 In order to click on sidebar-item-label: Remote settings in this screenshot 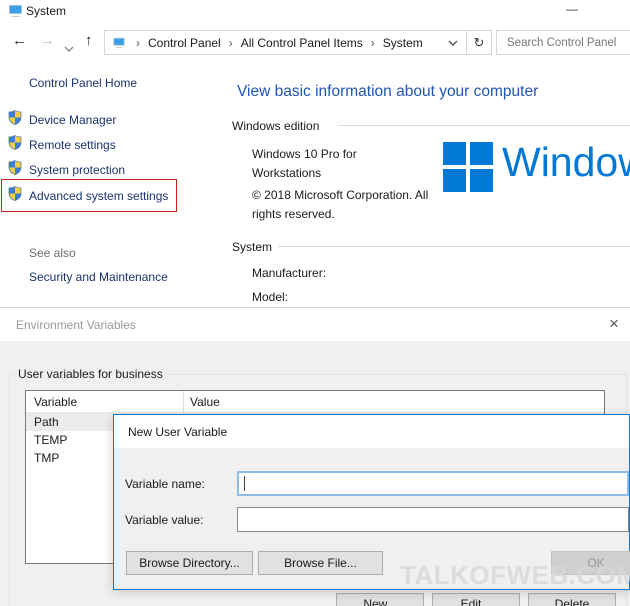, I will do `click(72, 145)`.